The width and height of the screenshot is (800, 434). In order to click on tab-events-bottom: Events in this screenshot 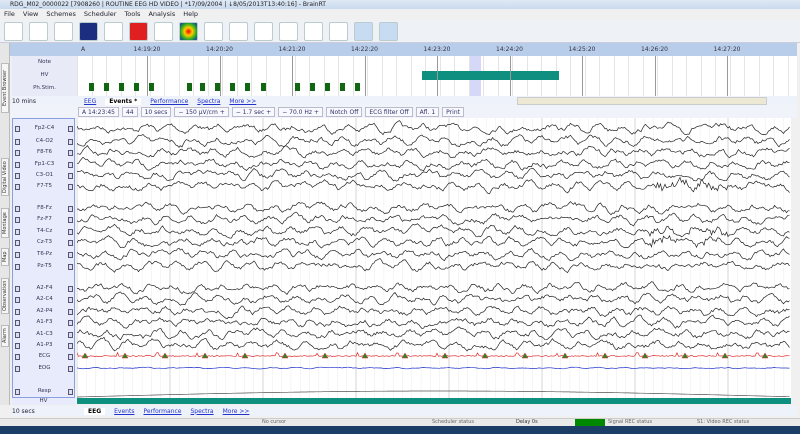, I will do `click(124, 411)`.